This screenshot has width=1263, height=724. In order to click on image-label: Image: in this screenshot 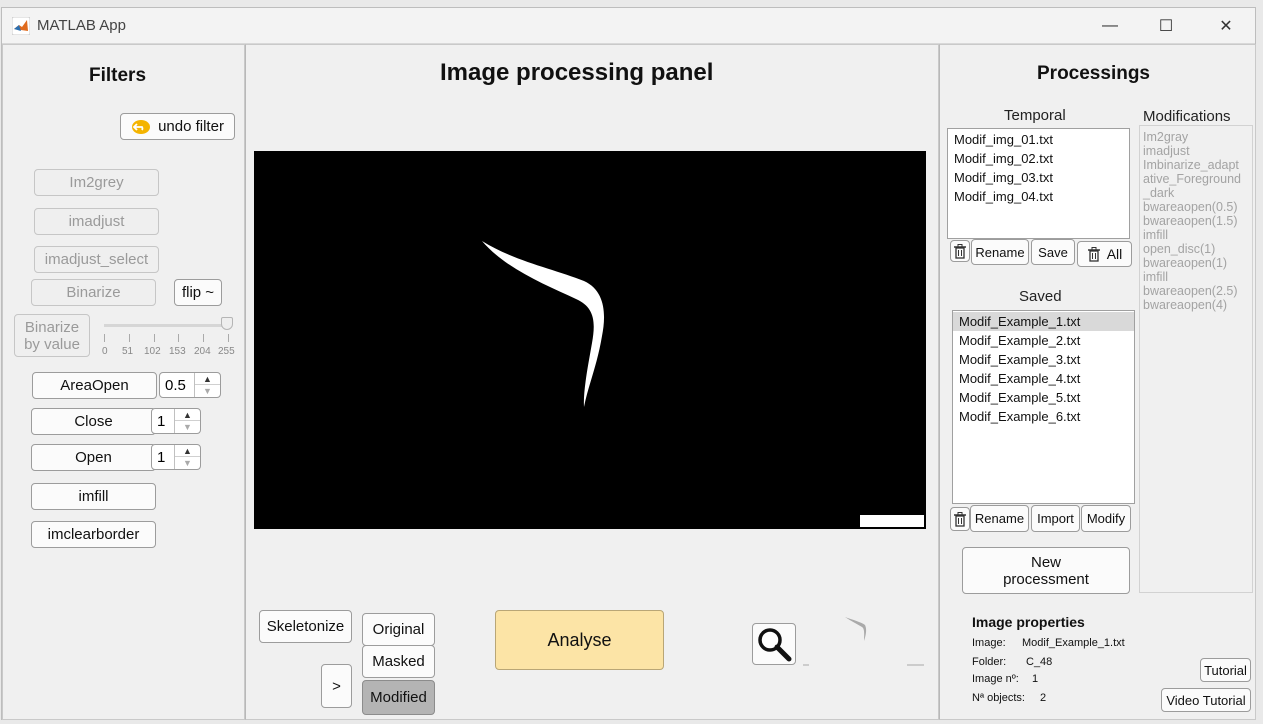, I will do `click(989, 643)`.